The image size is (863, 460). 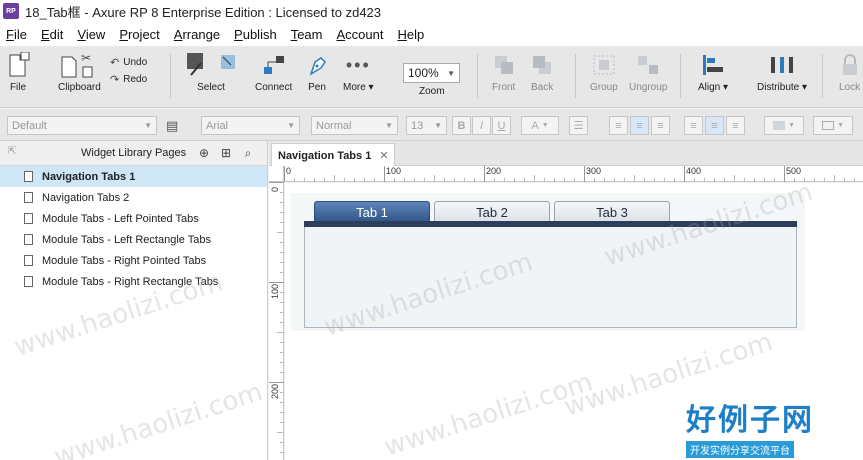 I want to click on menu-account: Account, so click(x=359, y=34).